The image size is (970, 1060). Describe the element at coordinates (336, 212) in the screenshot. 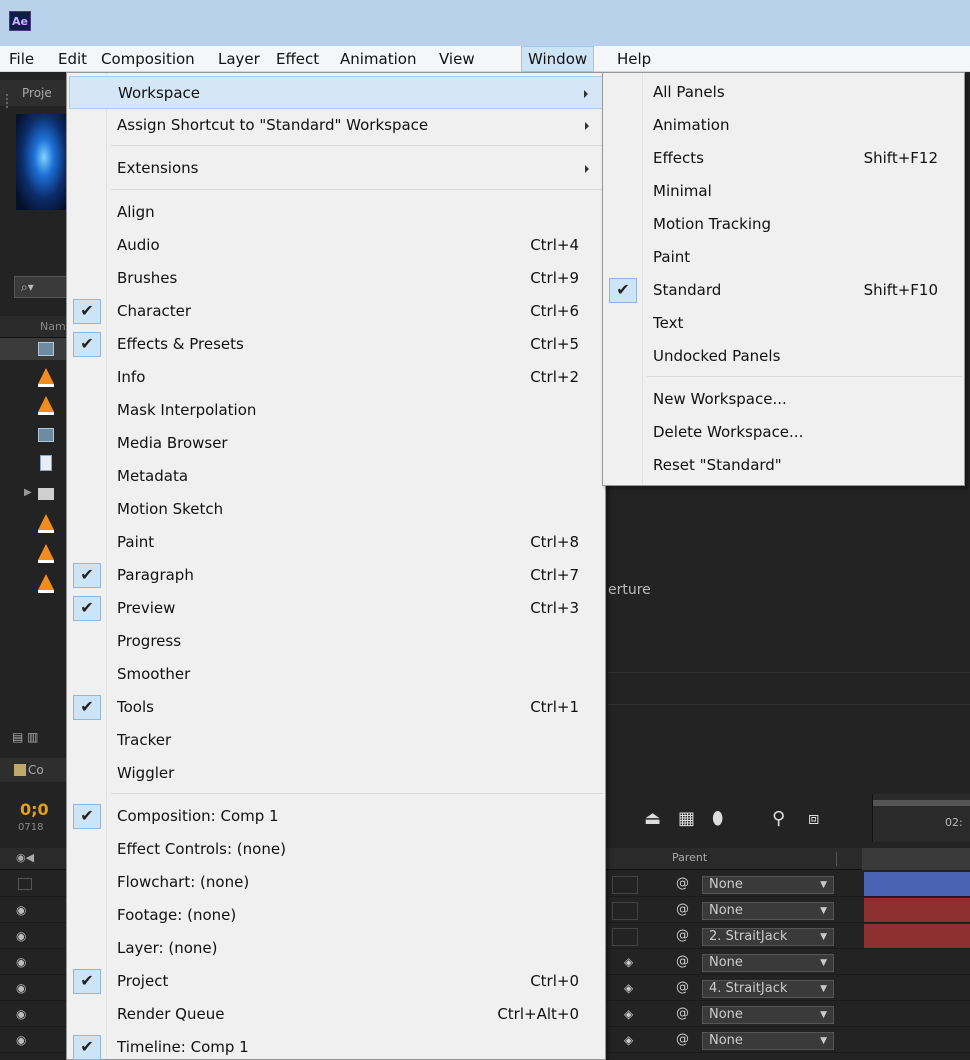

I see `menu-item-align: Align` at that location.